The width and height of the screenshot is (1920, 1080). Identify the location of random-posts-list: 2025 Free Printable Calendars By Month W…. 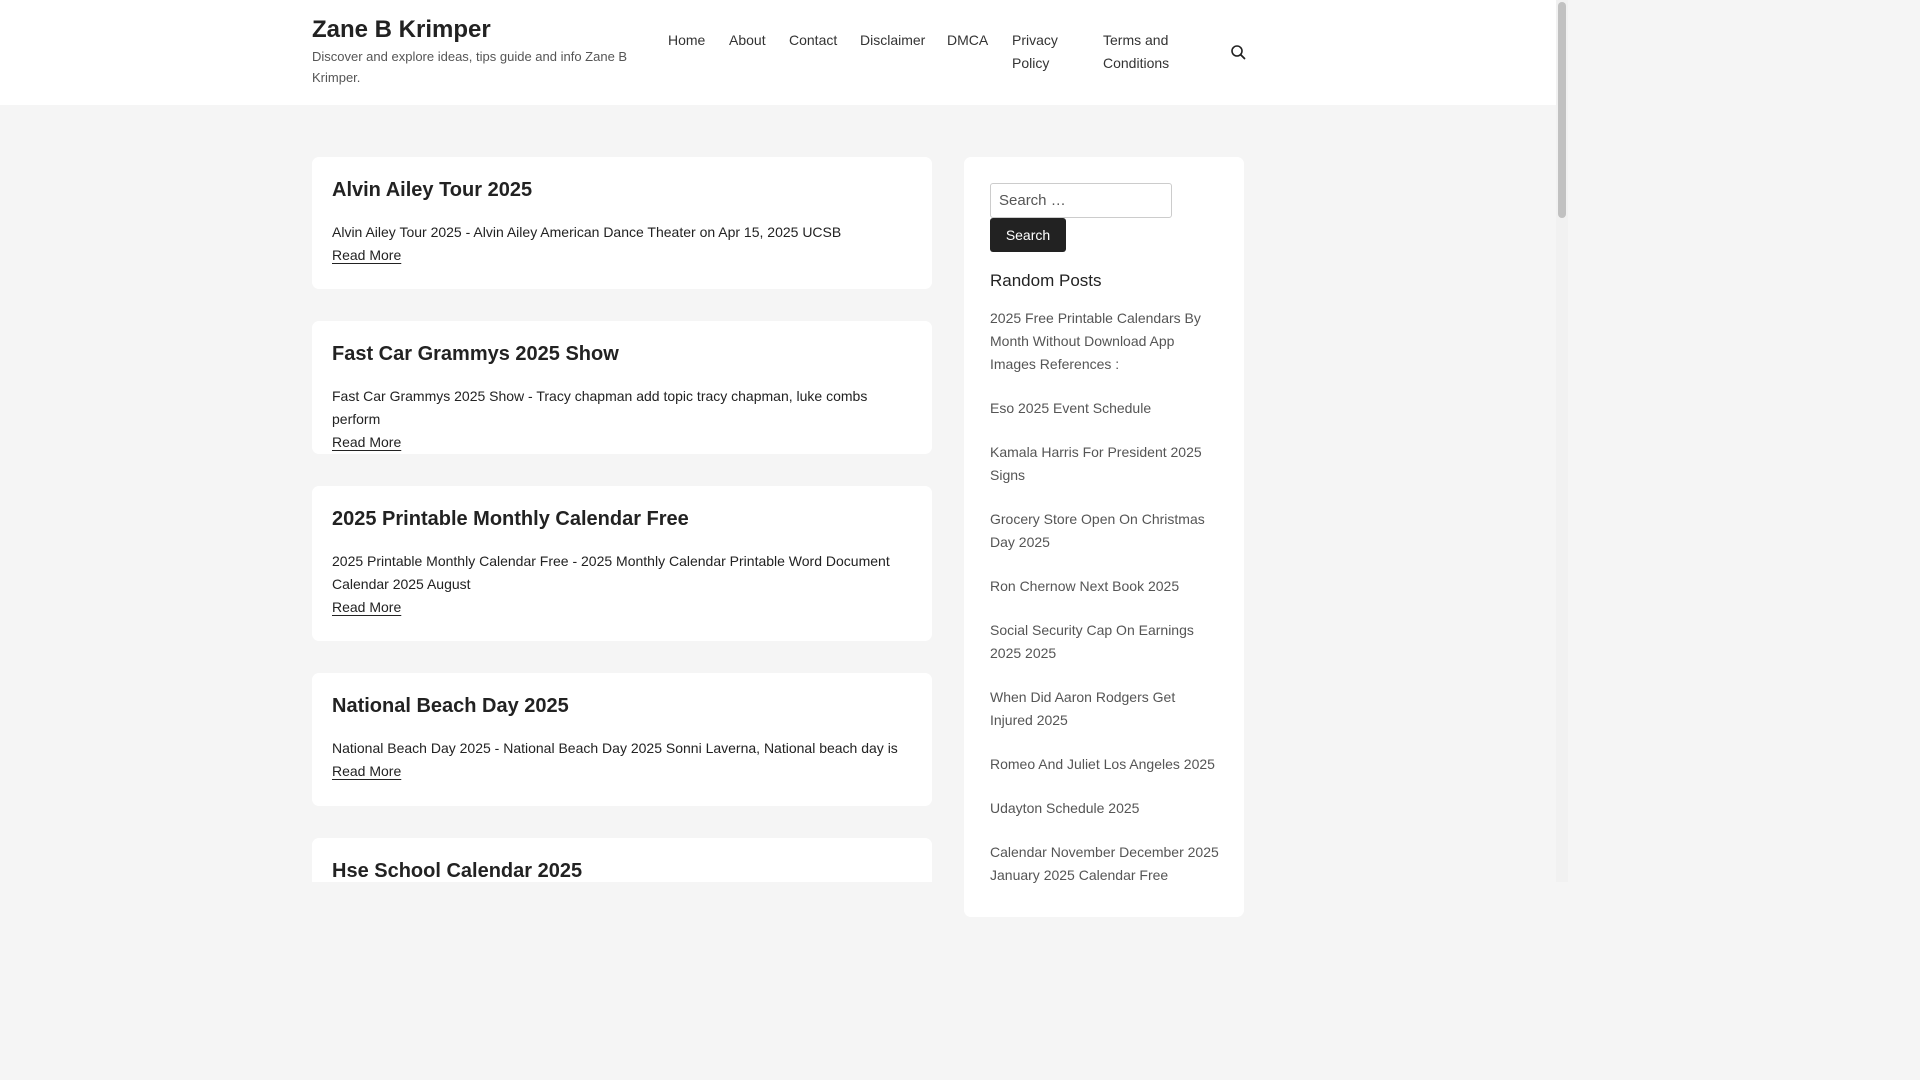
(1105, 607).